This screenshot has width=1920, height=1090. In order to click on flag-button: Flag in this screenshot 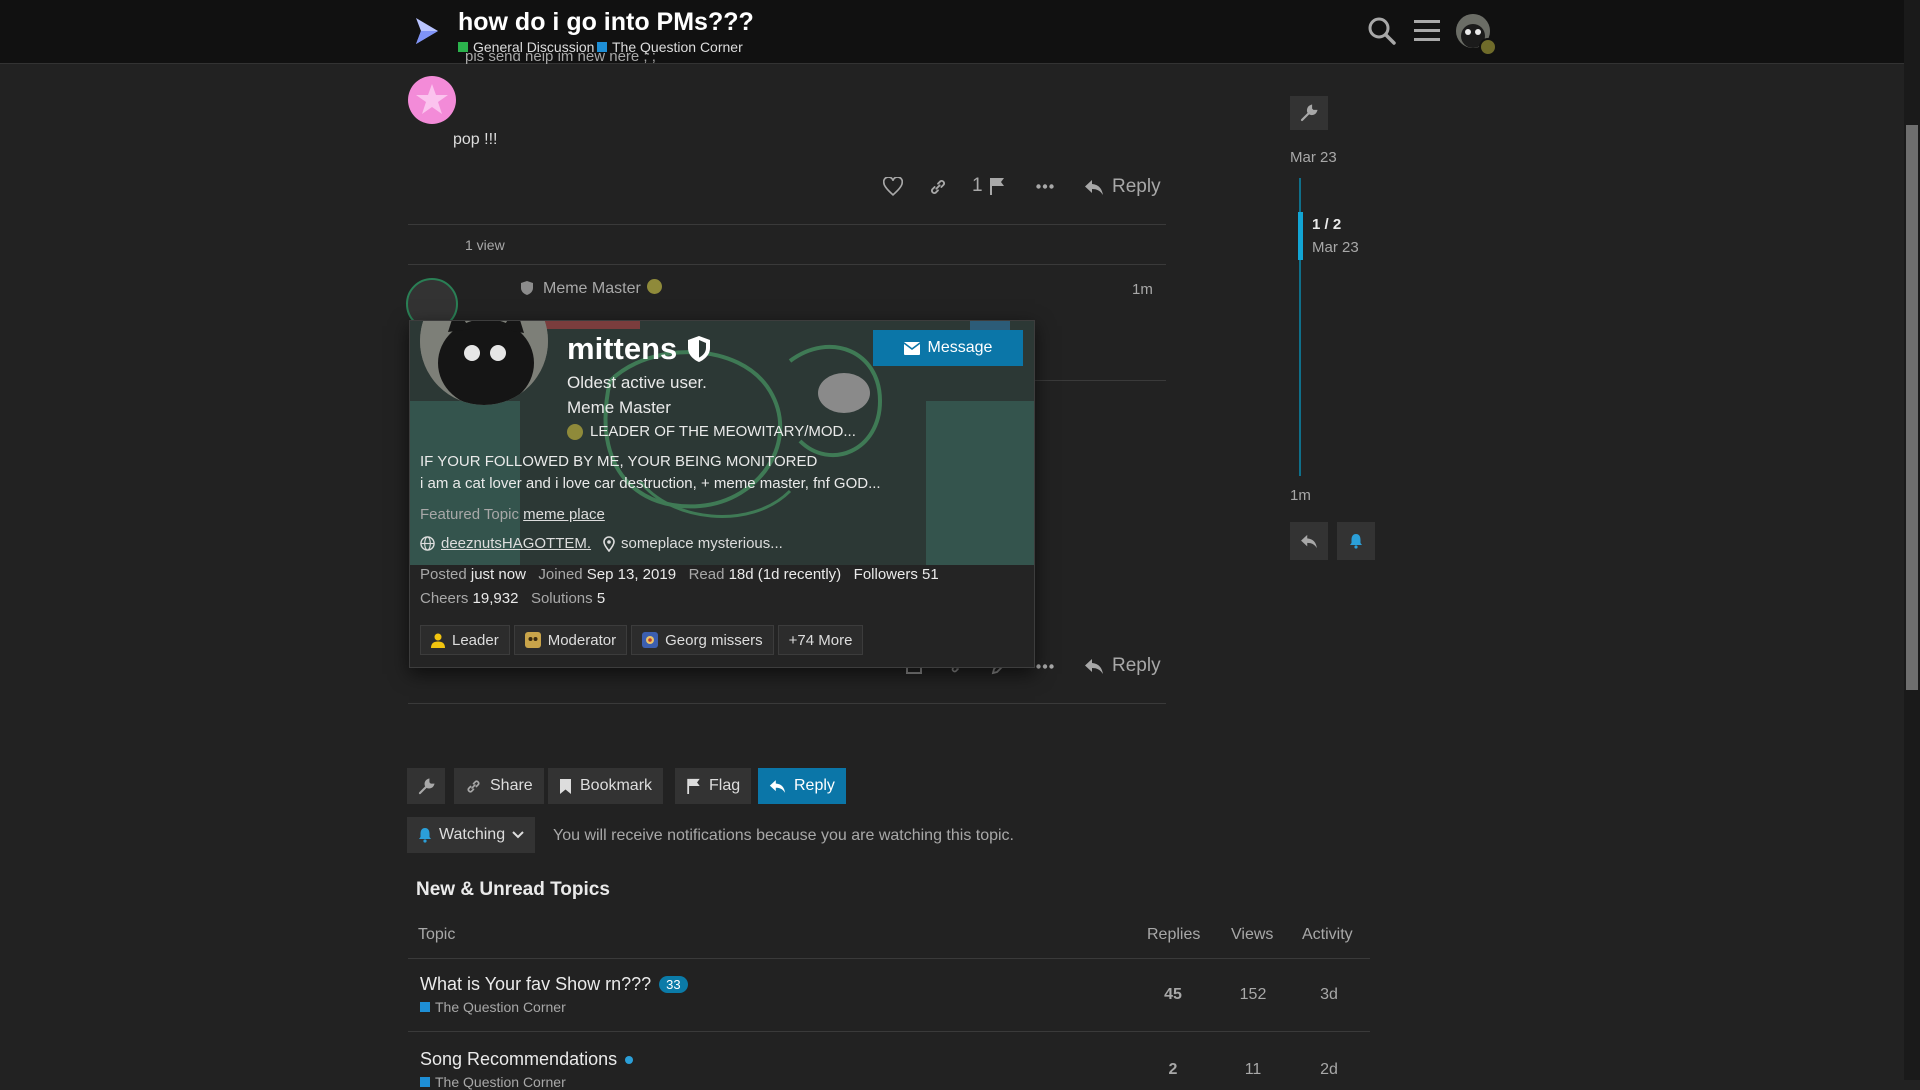, I will do `click(713, 786)`.